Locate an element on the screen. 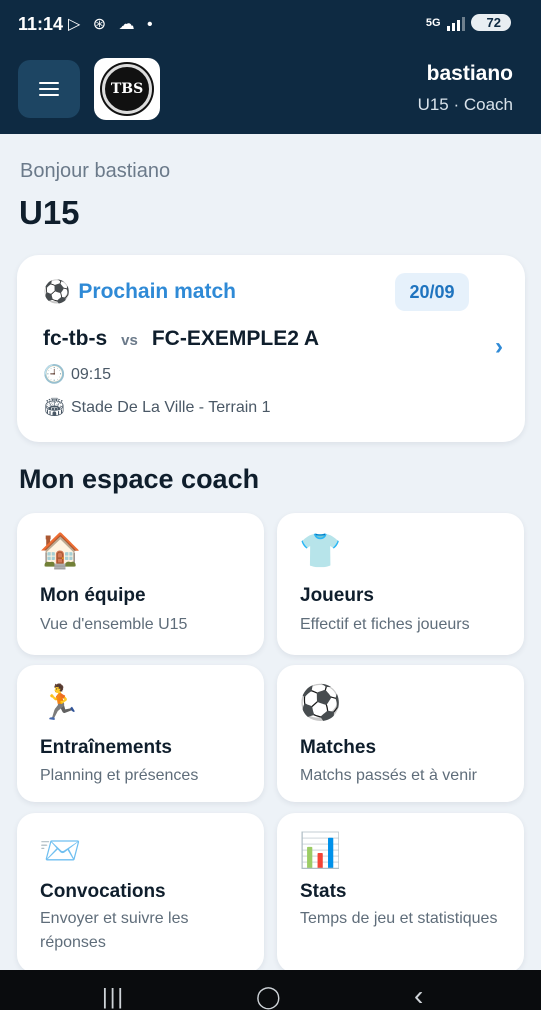 The width and height of the screenshot is (541, 1010). menu-button is located at coordinates (49, 89).